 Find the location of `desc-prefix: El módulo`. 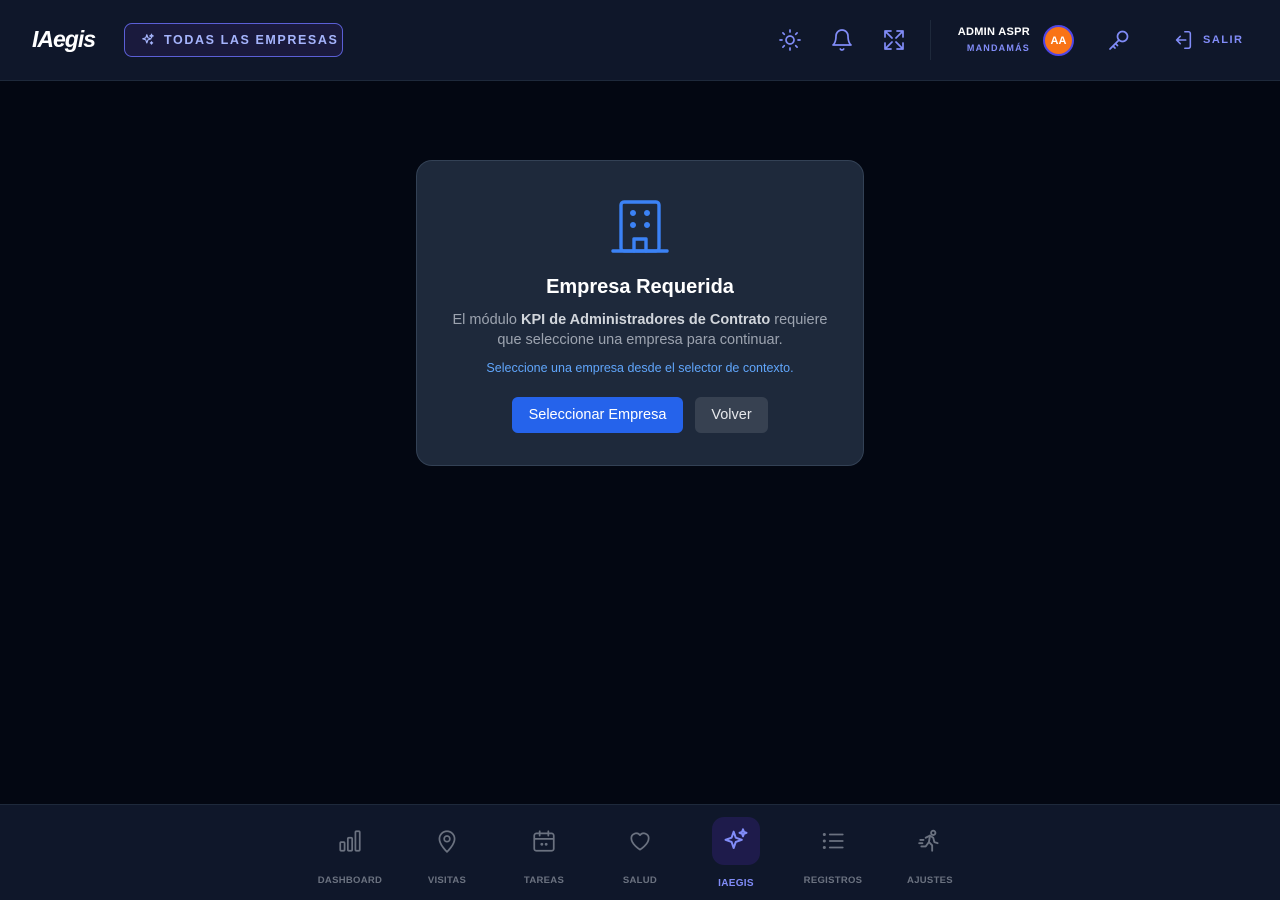

desc-prefix: El módulo is located at coordinates (487, 320).